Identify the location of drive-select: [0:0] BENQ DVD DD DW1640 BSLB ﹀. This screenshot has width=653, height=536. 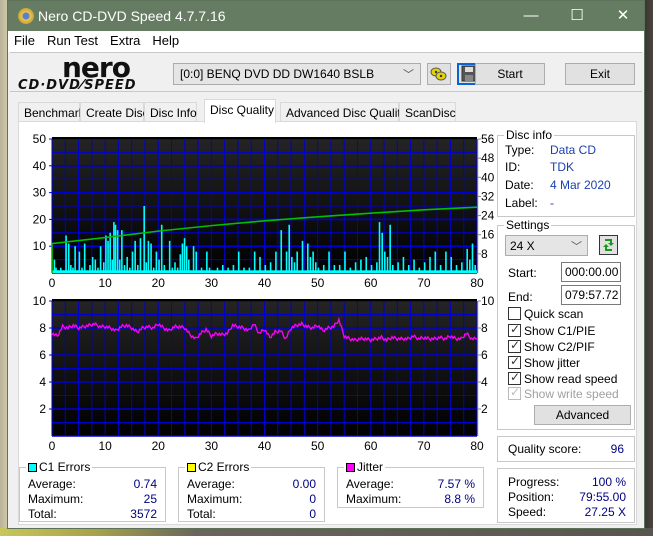
(297, 74).